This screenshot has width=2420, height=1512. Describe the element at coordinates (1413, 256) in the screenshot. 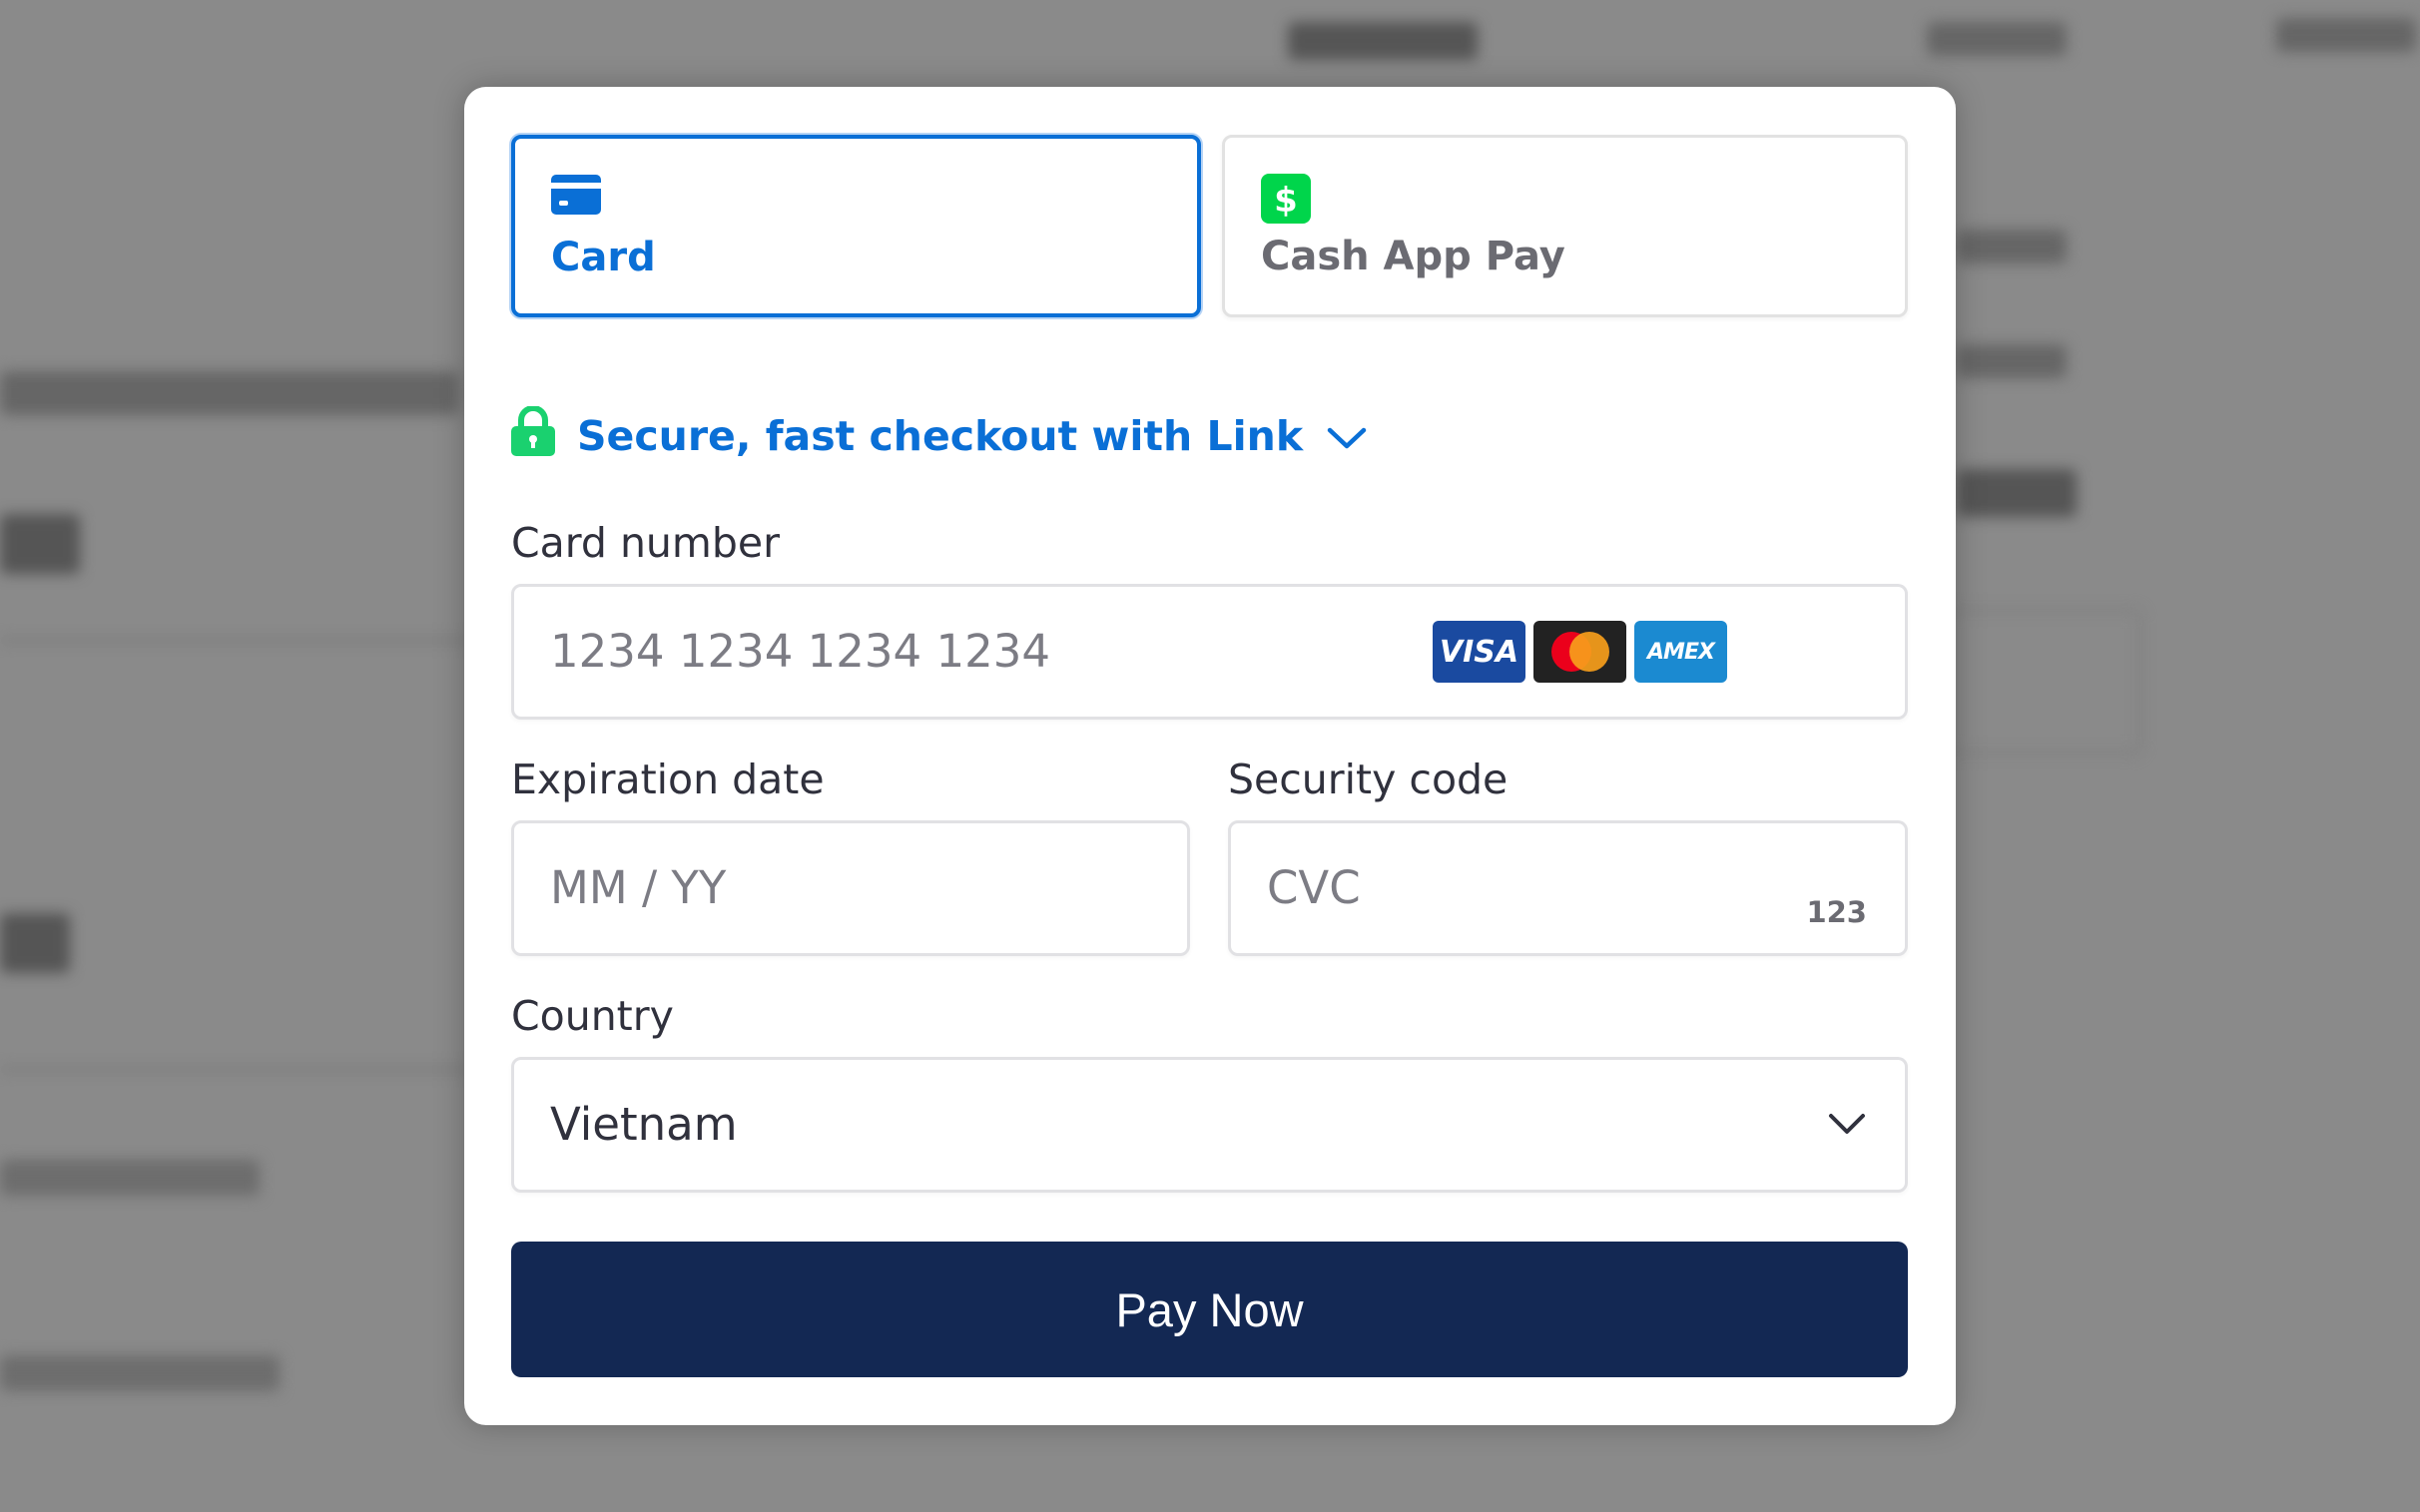

I see `tab-cash-app-pay-label: Cash App Pay` at that location.